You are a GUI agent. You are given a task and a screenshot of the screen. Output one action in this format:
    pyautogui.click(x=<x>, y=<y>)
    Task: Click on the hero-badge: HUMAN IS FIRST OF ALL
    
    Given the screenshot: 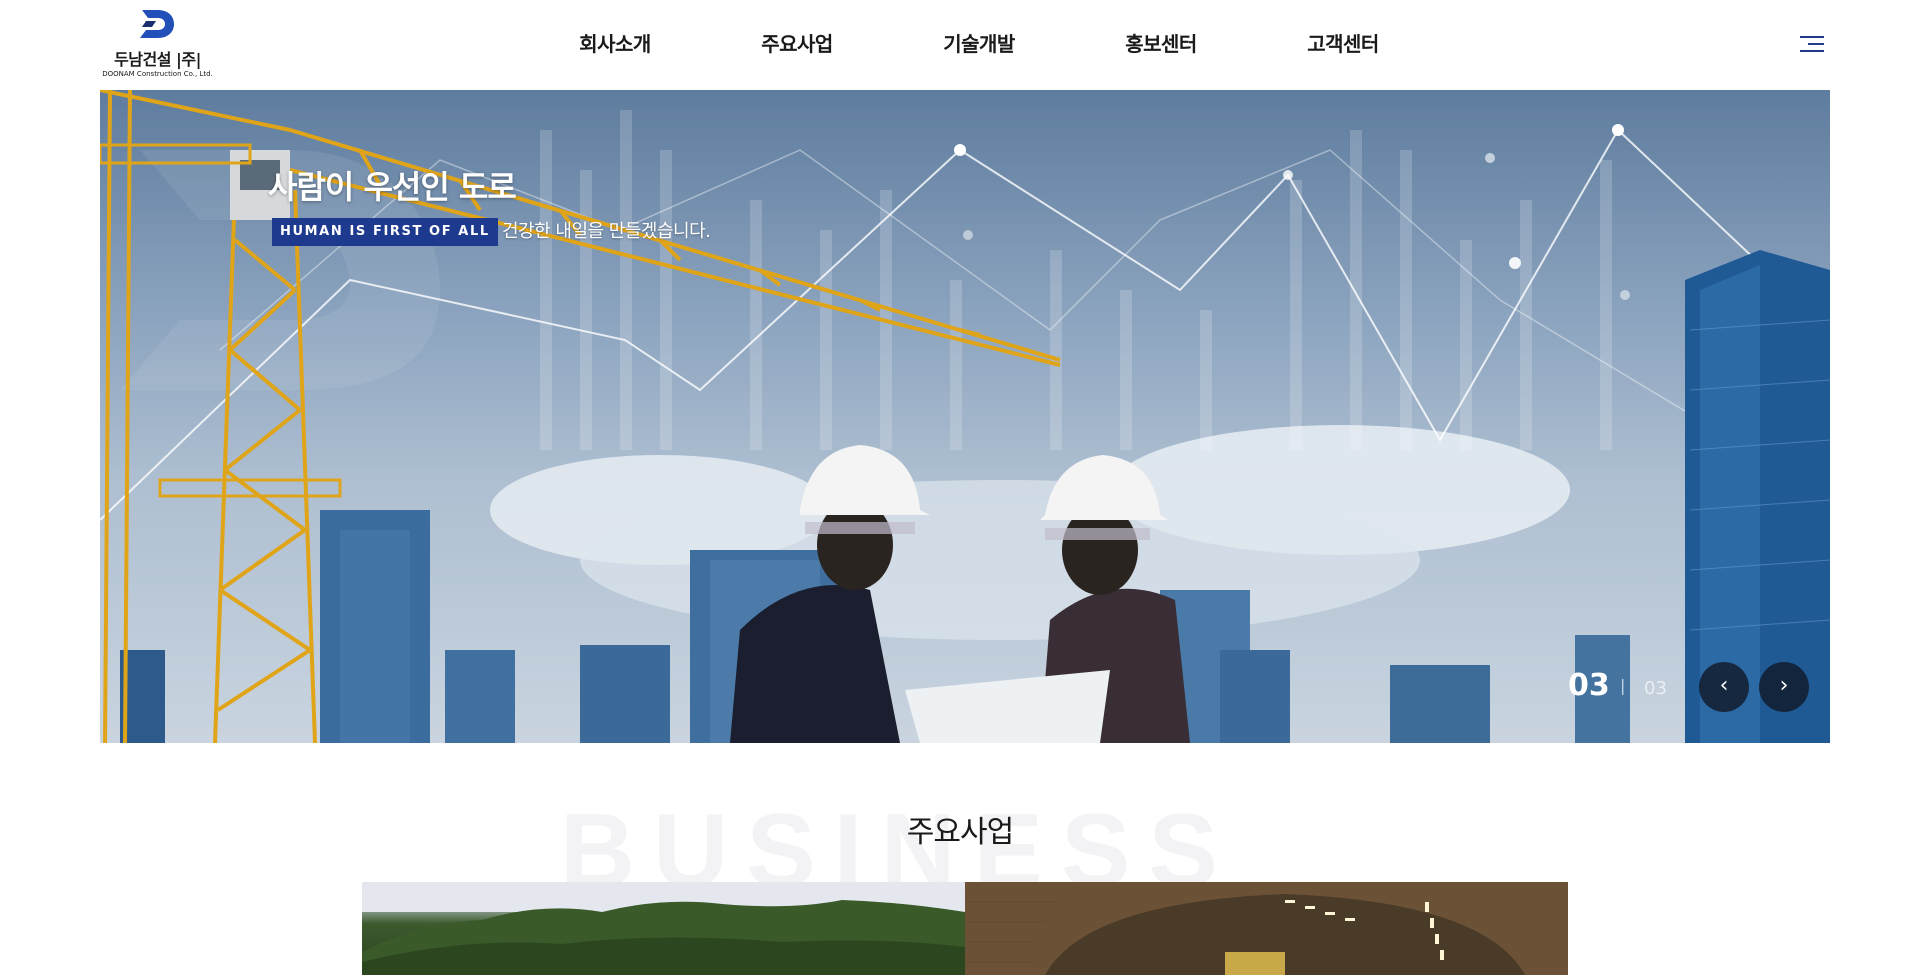 What is the action you would take?
    pyautogui.click(x=385, y=232)
    